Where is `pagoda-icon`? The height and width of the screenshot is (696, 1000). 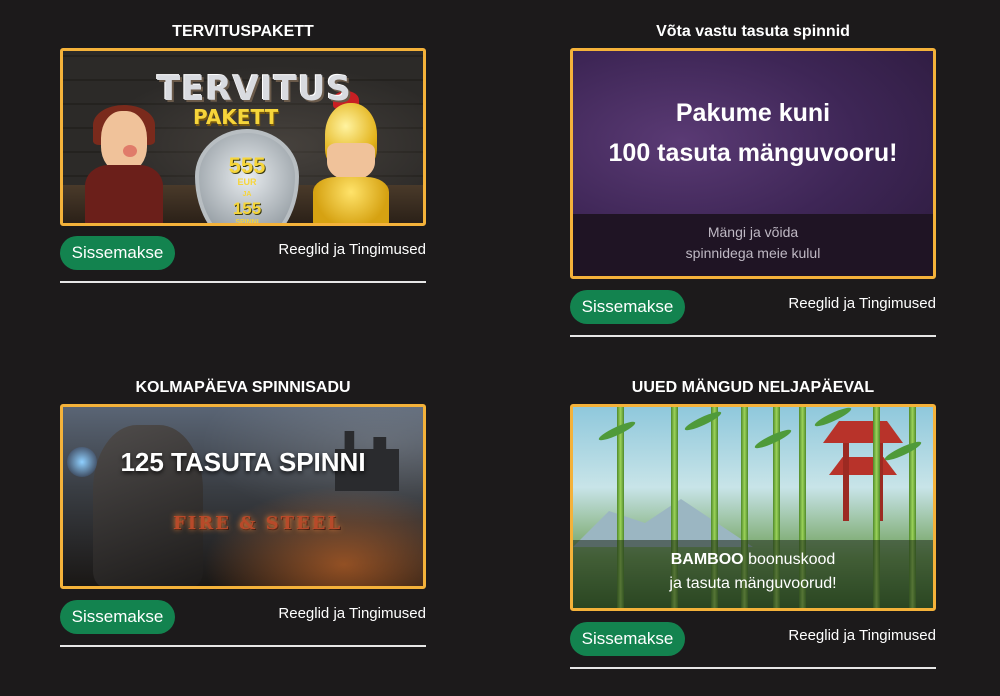
pagoda-icon is located at coordinates (863, 471).